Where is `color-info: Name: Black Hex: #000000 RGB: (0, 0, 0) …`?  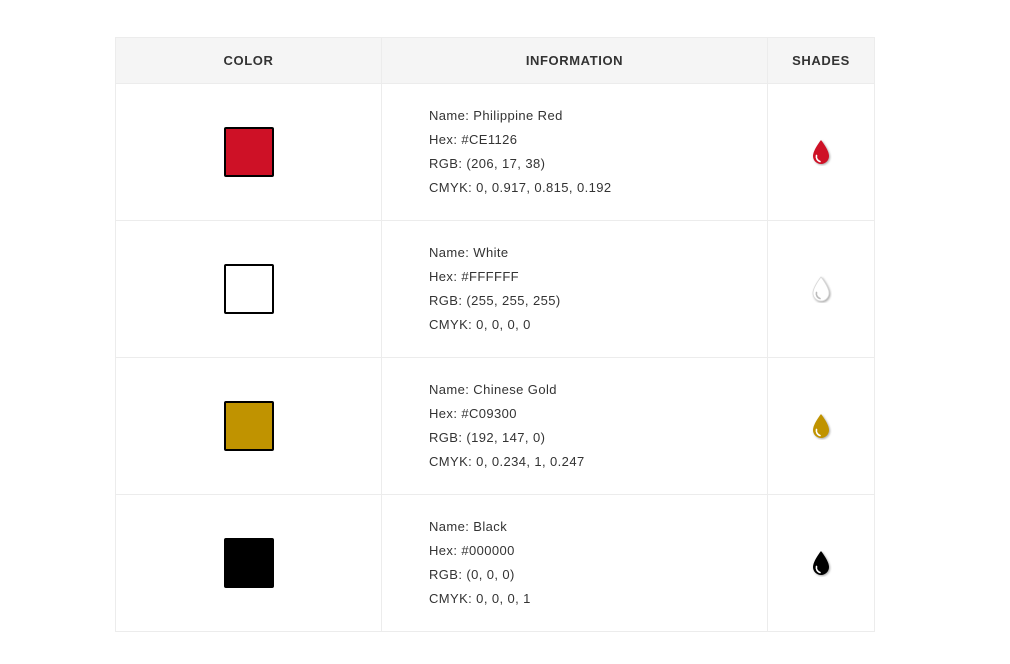 color-info: Name: Black Hex: #000000 RGB: (0, 0, 0) … is located at coordinates (456, 563).